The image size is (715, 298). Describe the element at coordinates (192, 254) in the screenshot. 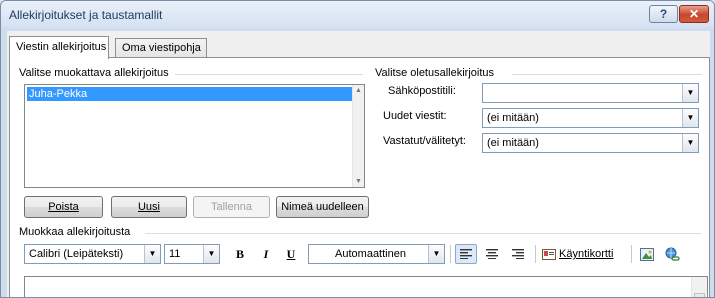

I see `font-size-select: 11 ▼` at that location.